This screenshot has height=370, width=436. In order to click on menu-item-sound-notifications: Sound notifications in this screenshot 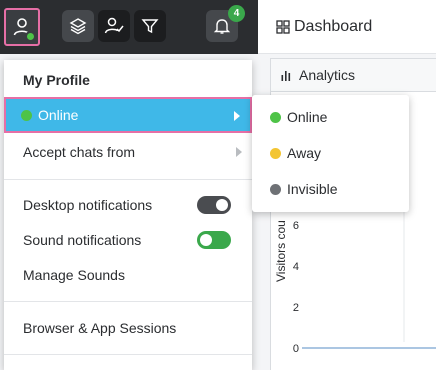, I will do `click(128, 240)`.